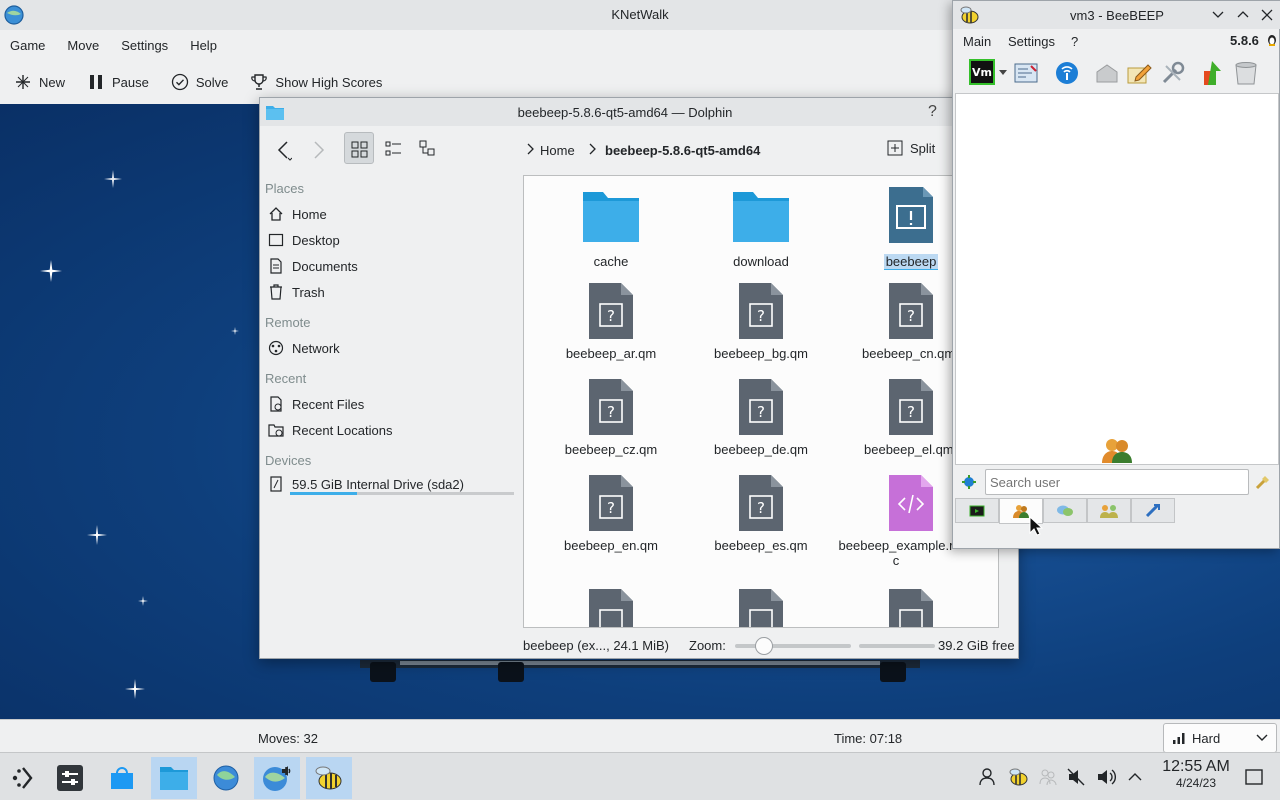  I want to click on network-tray-icon, so click(1048, 777).